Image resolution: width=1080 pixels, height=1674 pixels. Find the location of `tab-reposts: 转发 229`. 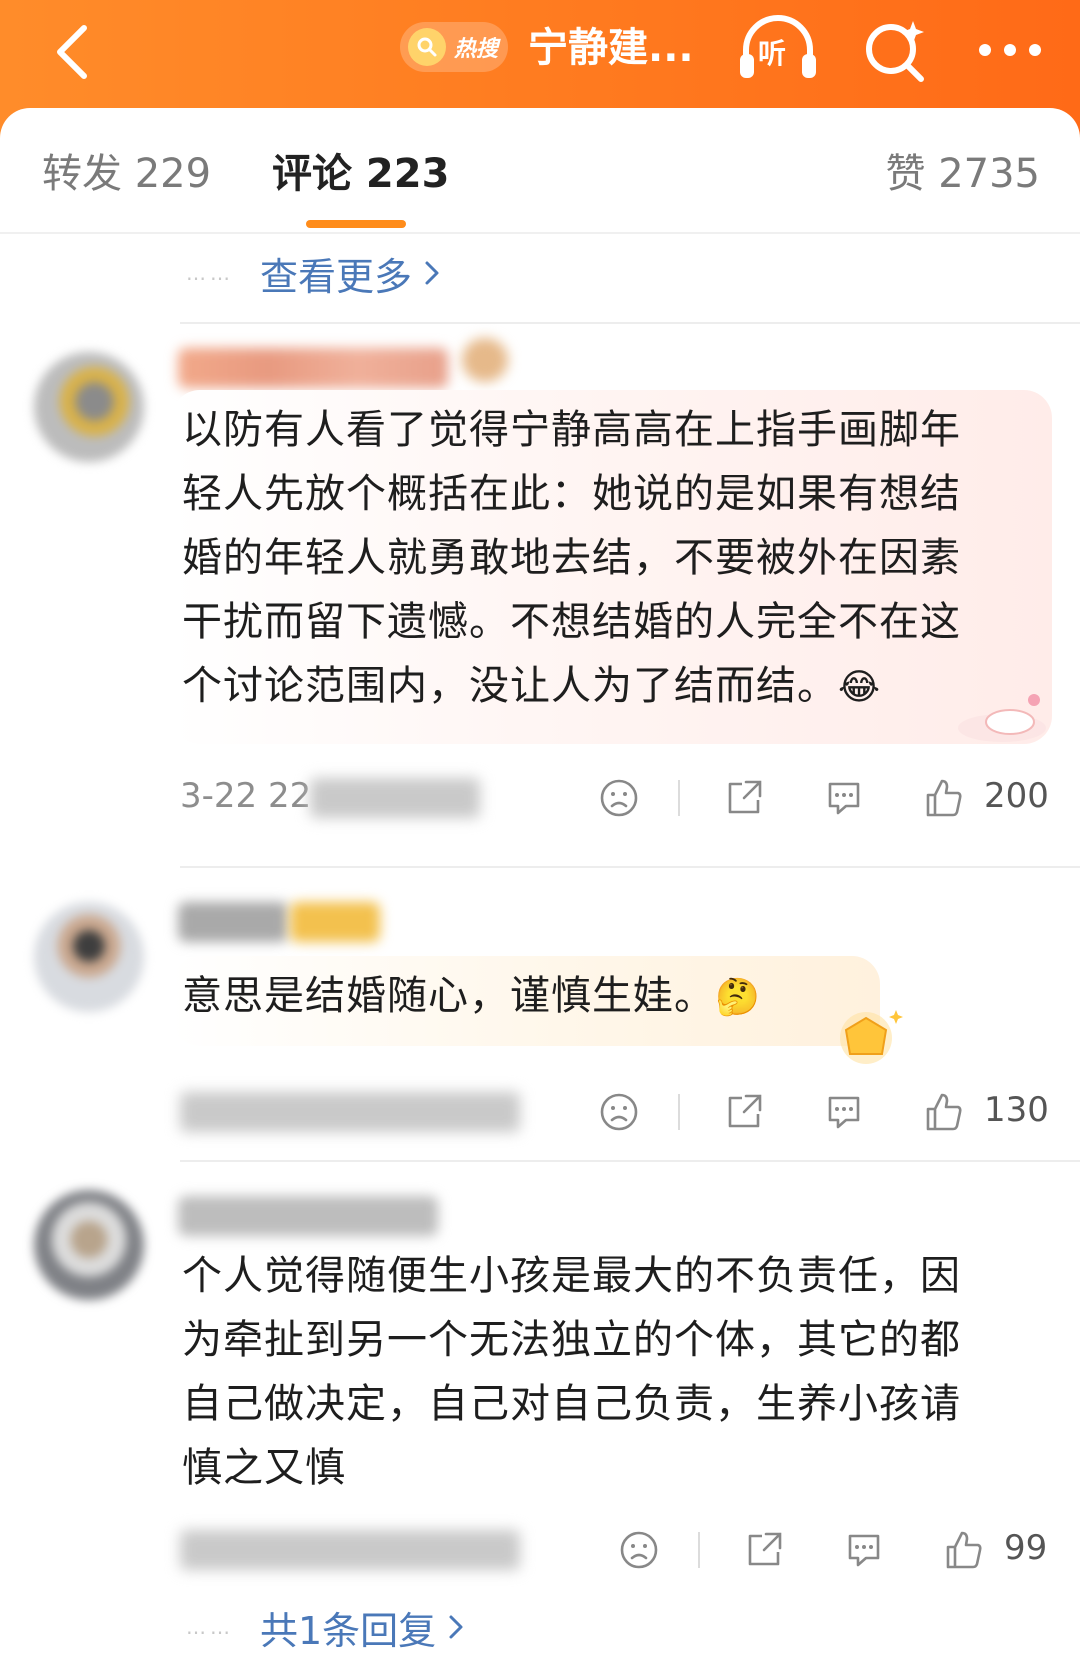

tab-reposts: 转发 229 is located at coordinates (126, 174).